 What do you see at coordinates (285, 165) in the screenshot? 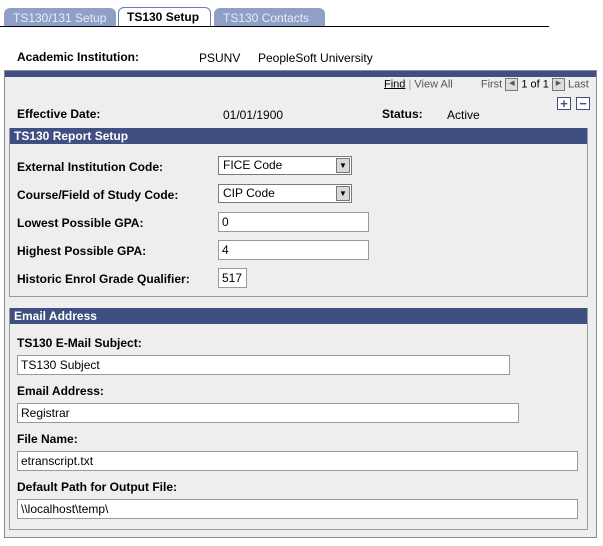
I see `external-institution-code-select: FICE Code ▼` at bounding box center [285, 165].